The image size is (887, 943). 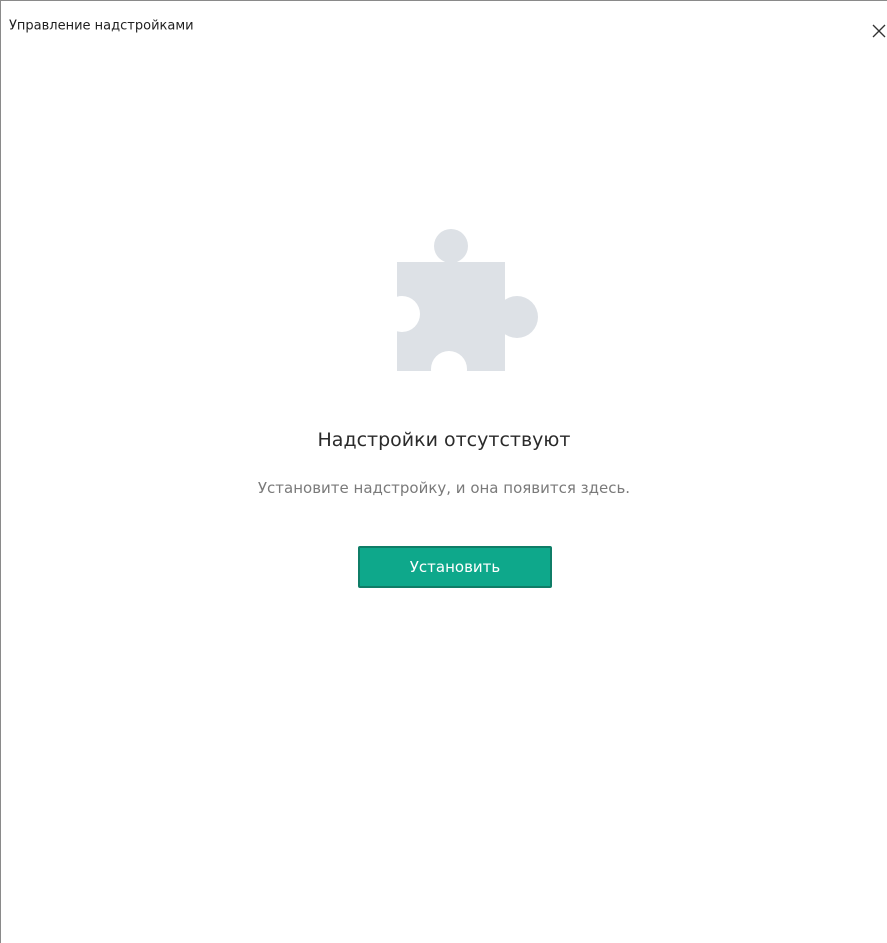 I want to click on install-button-label: Установить, so click(x=455, y=567).